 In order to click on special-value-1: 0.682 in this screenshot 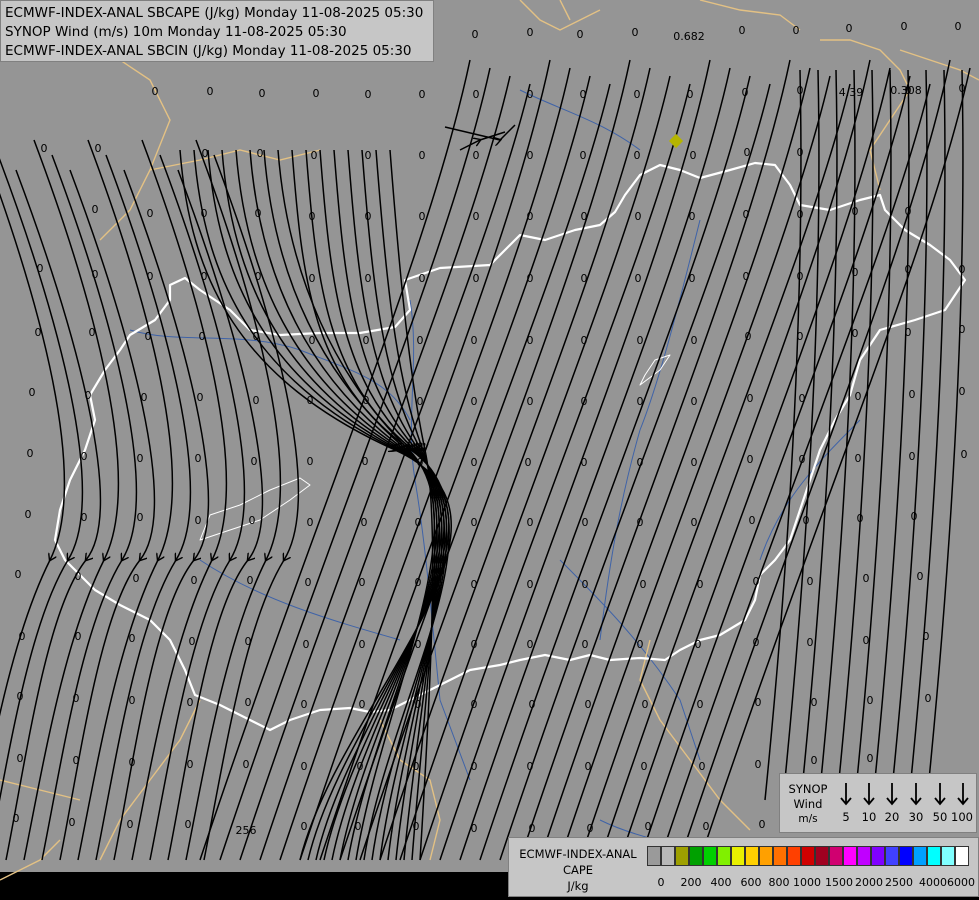, I will do `click(689, 36)`.